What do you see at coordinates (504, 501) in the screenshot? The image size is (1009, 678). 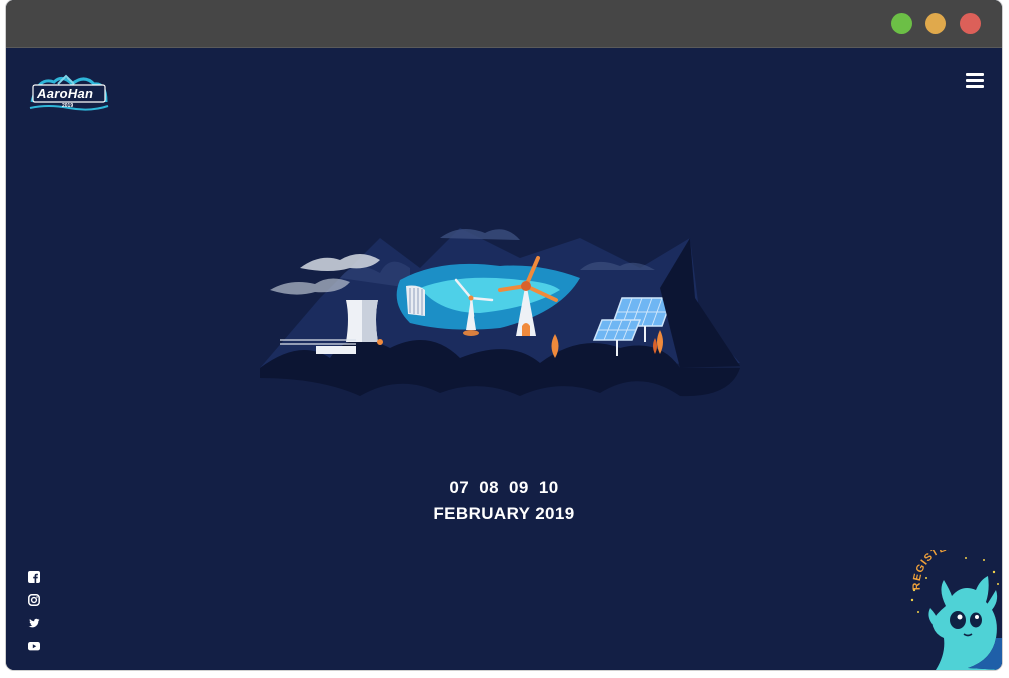 I see `event-dates: 07 08 09 10 FEBRUARY 2019` at bounding box center [504, 501].